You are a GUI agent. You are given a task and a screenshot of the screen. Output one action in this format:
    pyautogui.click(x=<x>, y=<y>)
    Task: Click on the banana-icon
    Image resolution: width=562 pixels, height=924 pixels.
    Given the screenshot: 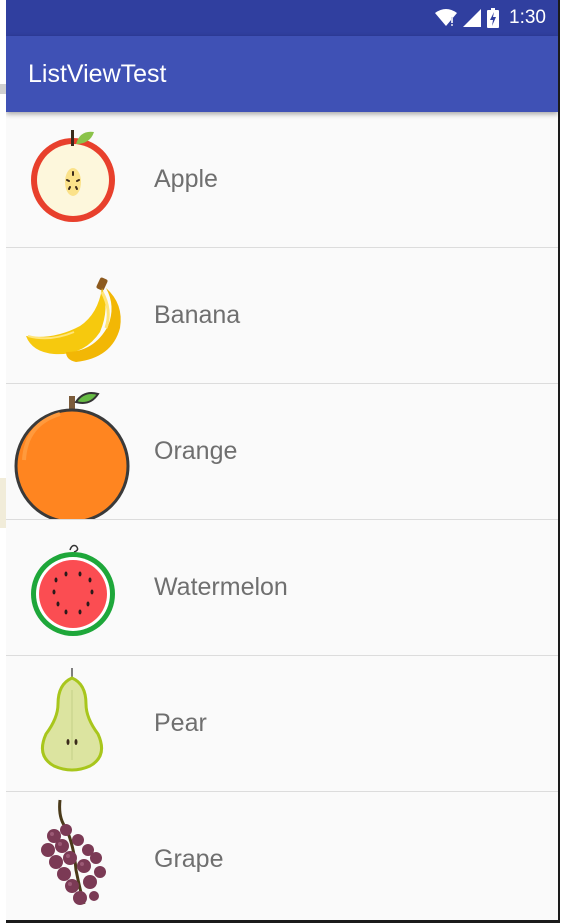 What is the action you would take?
    pyautogui.click(x=74, y=315)
    